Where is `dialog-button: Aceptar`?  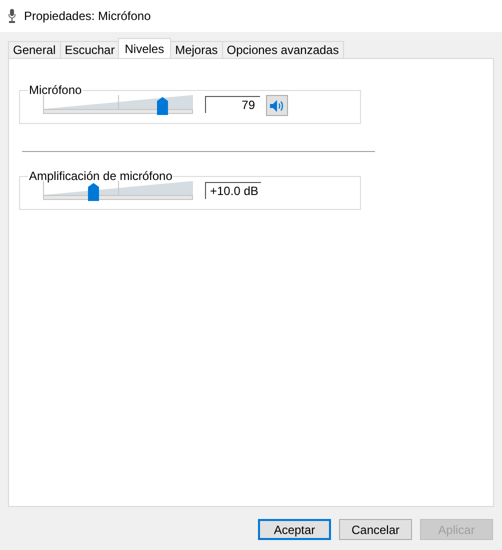 dialog-button: Aceptar is located at coordinates (294, 529).